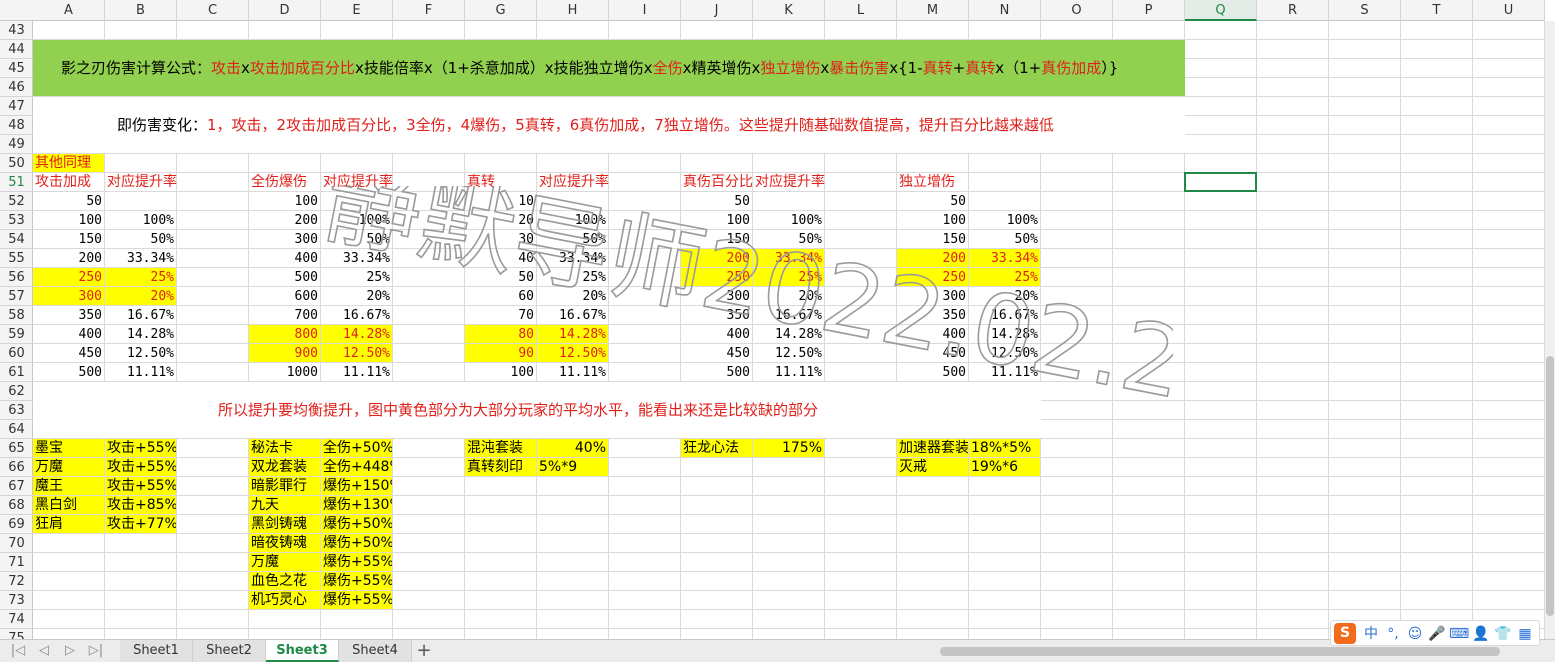 The image size is (1555, 662). What do you see at coordinates (229, 651) in the screenshot?
I see `sheet-tab-sheet2: Sheet2` at bounding box center [229, 651].